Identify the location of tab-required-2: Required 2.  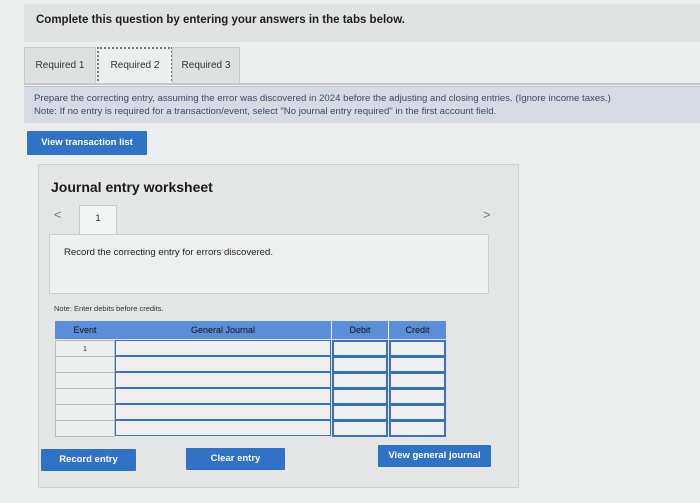
(135, 66).